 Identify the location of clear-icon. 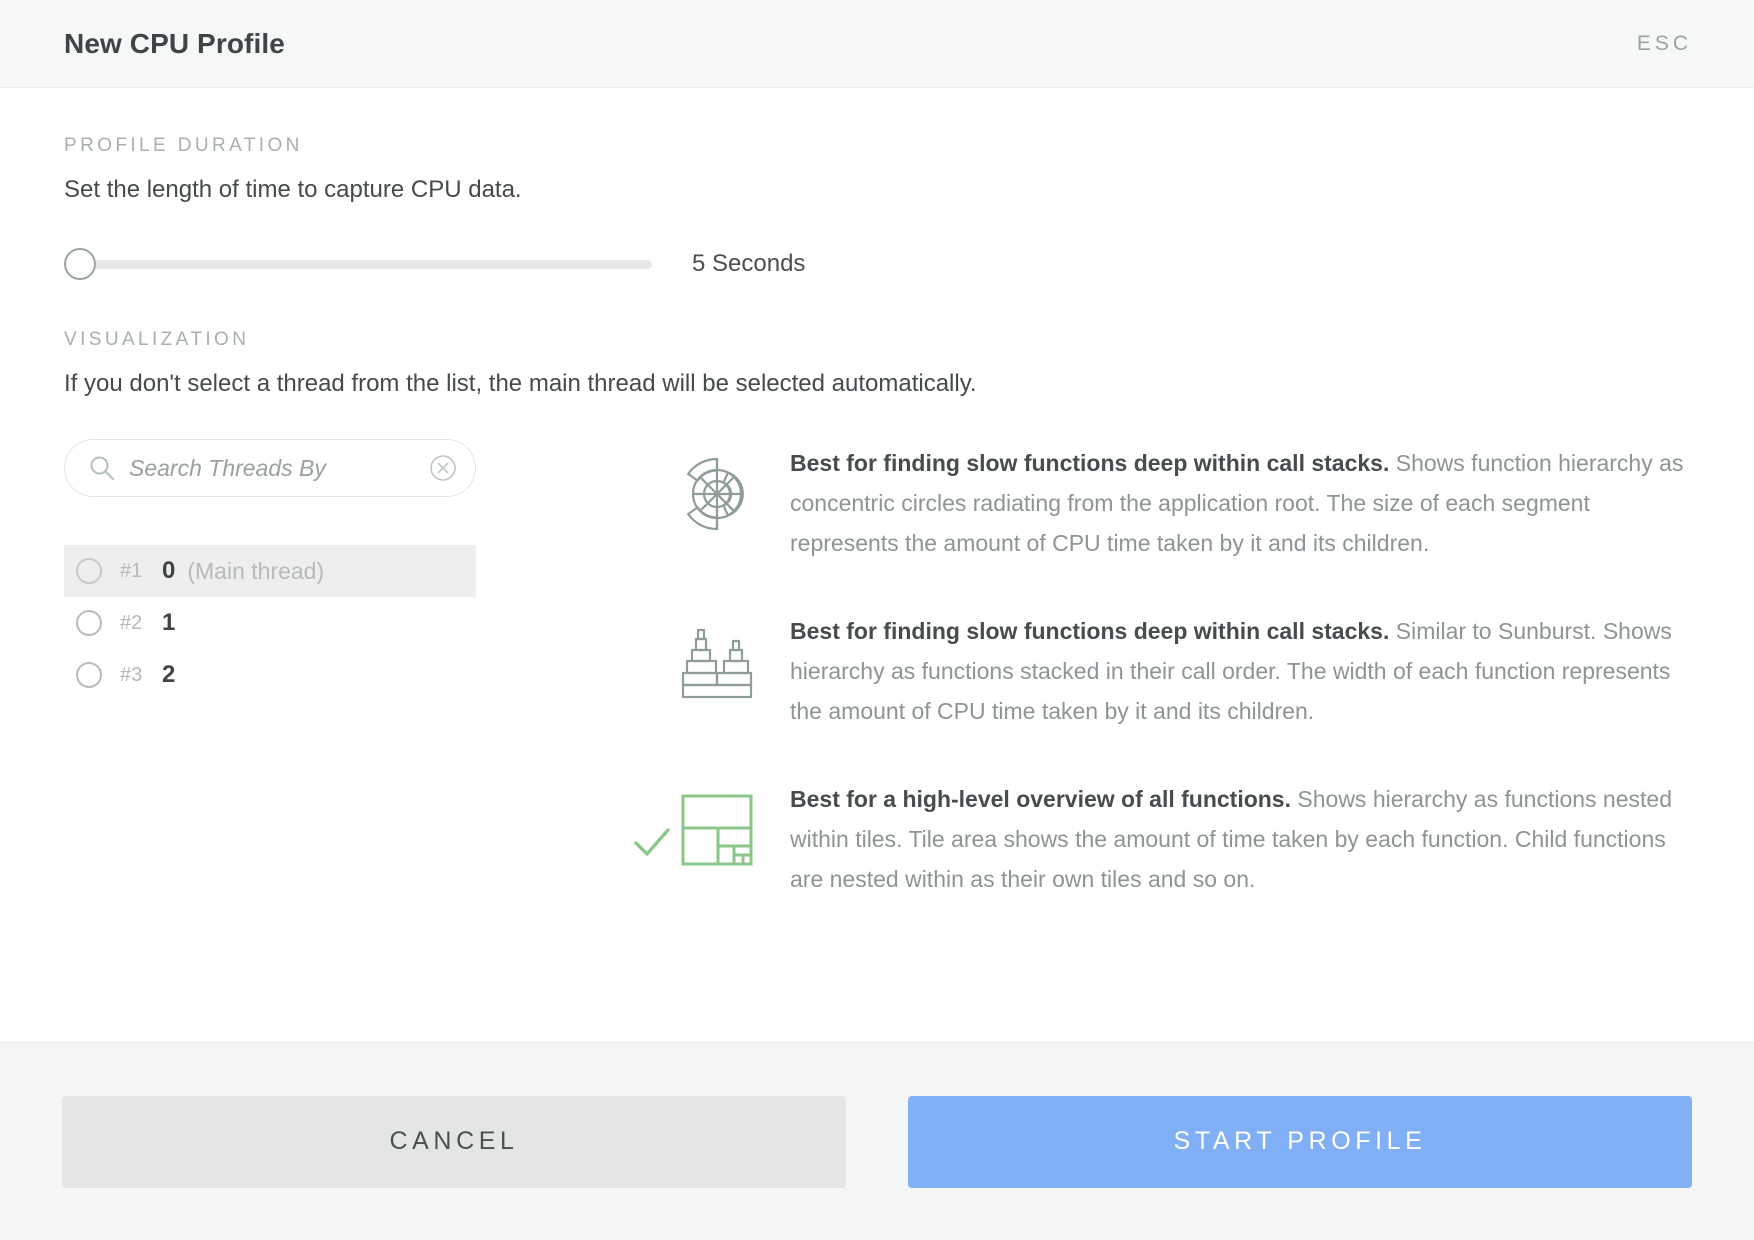
(443, 468).